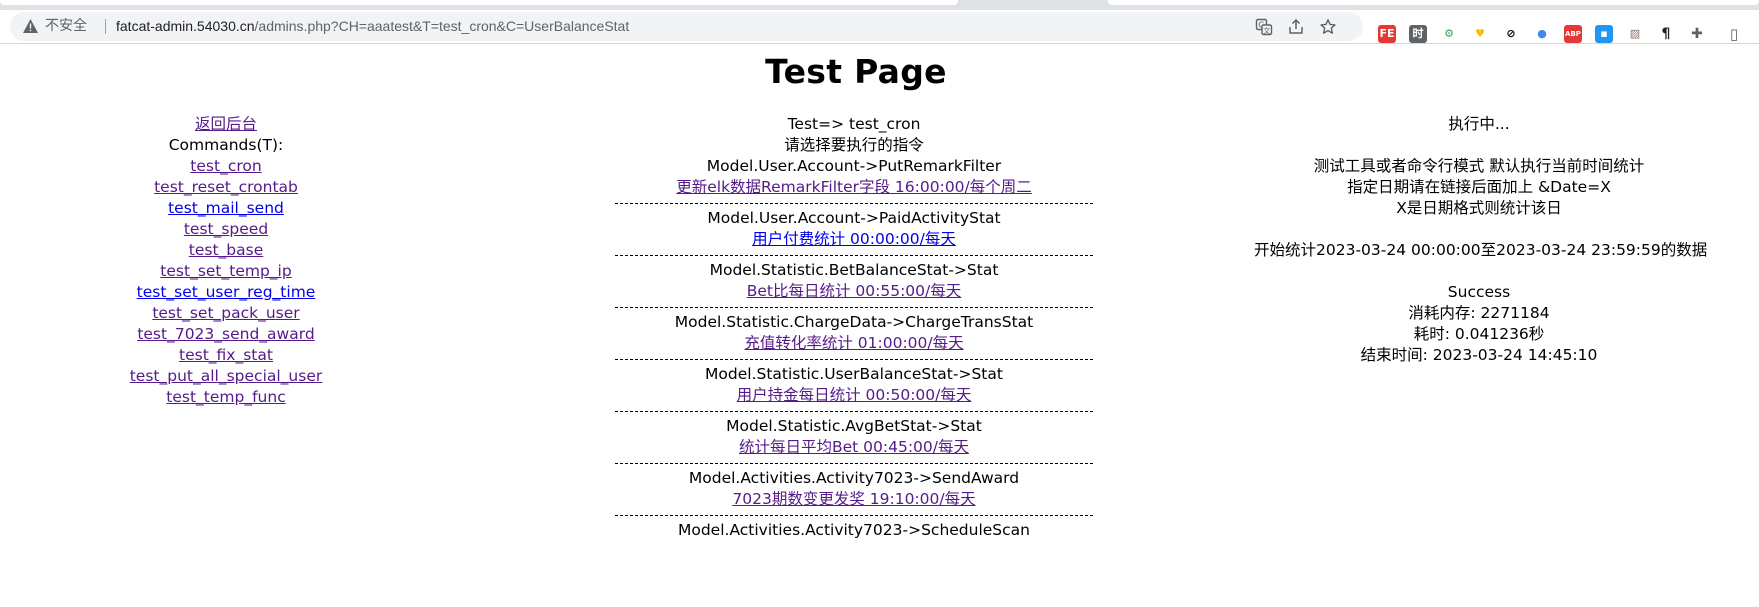 This screenshot has height=607, width=1759. Describe the element at coordinates (856, 71) in the screenshot. I see `page-title: Test Page` at that location.